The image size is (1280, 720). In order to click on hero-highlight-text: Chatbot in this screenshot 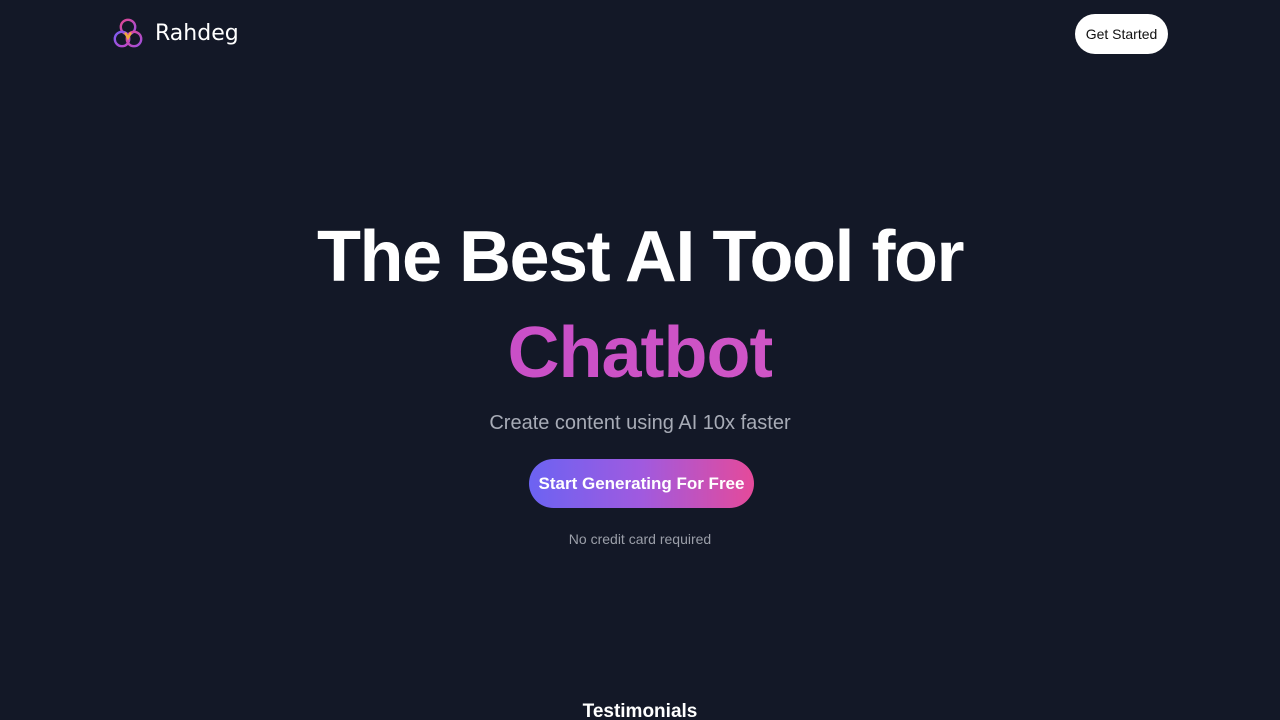, I will do `click(640, 353)`.